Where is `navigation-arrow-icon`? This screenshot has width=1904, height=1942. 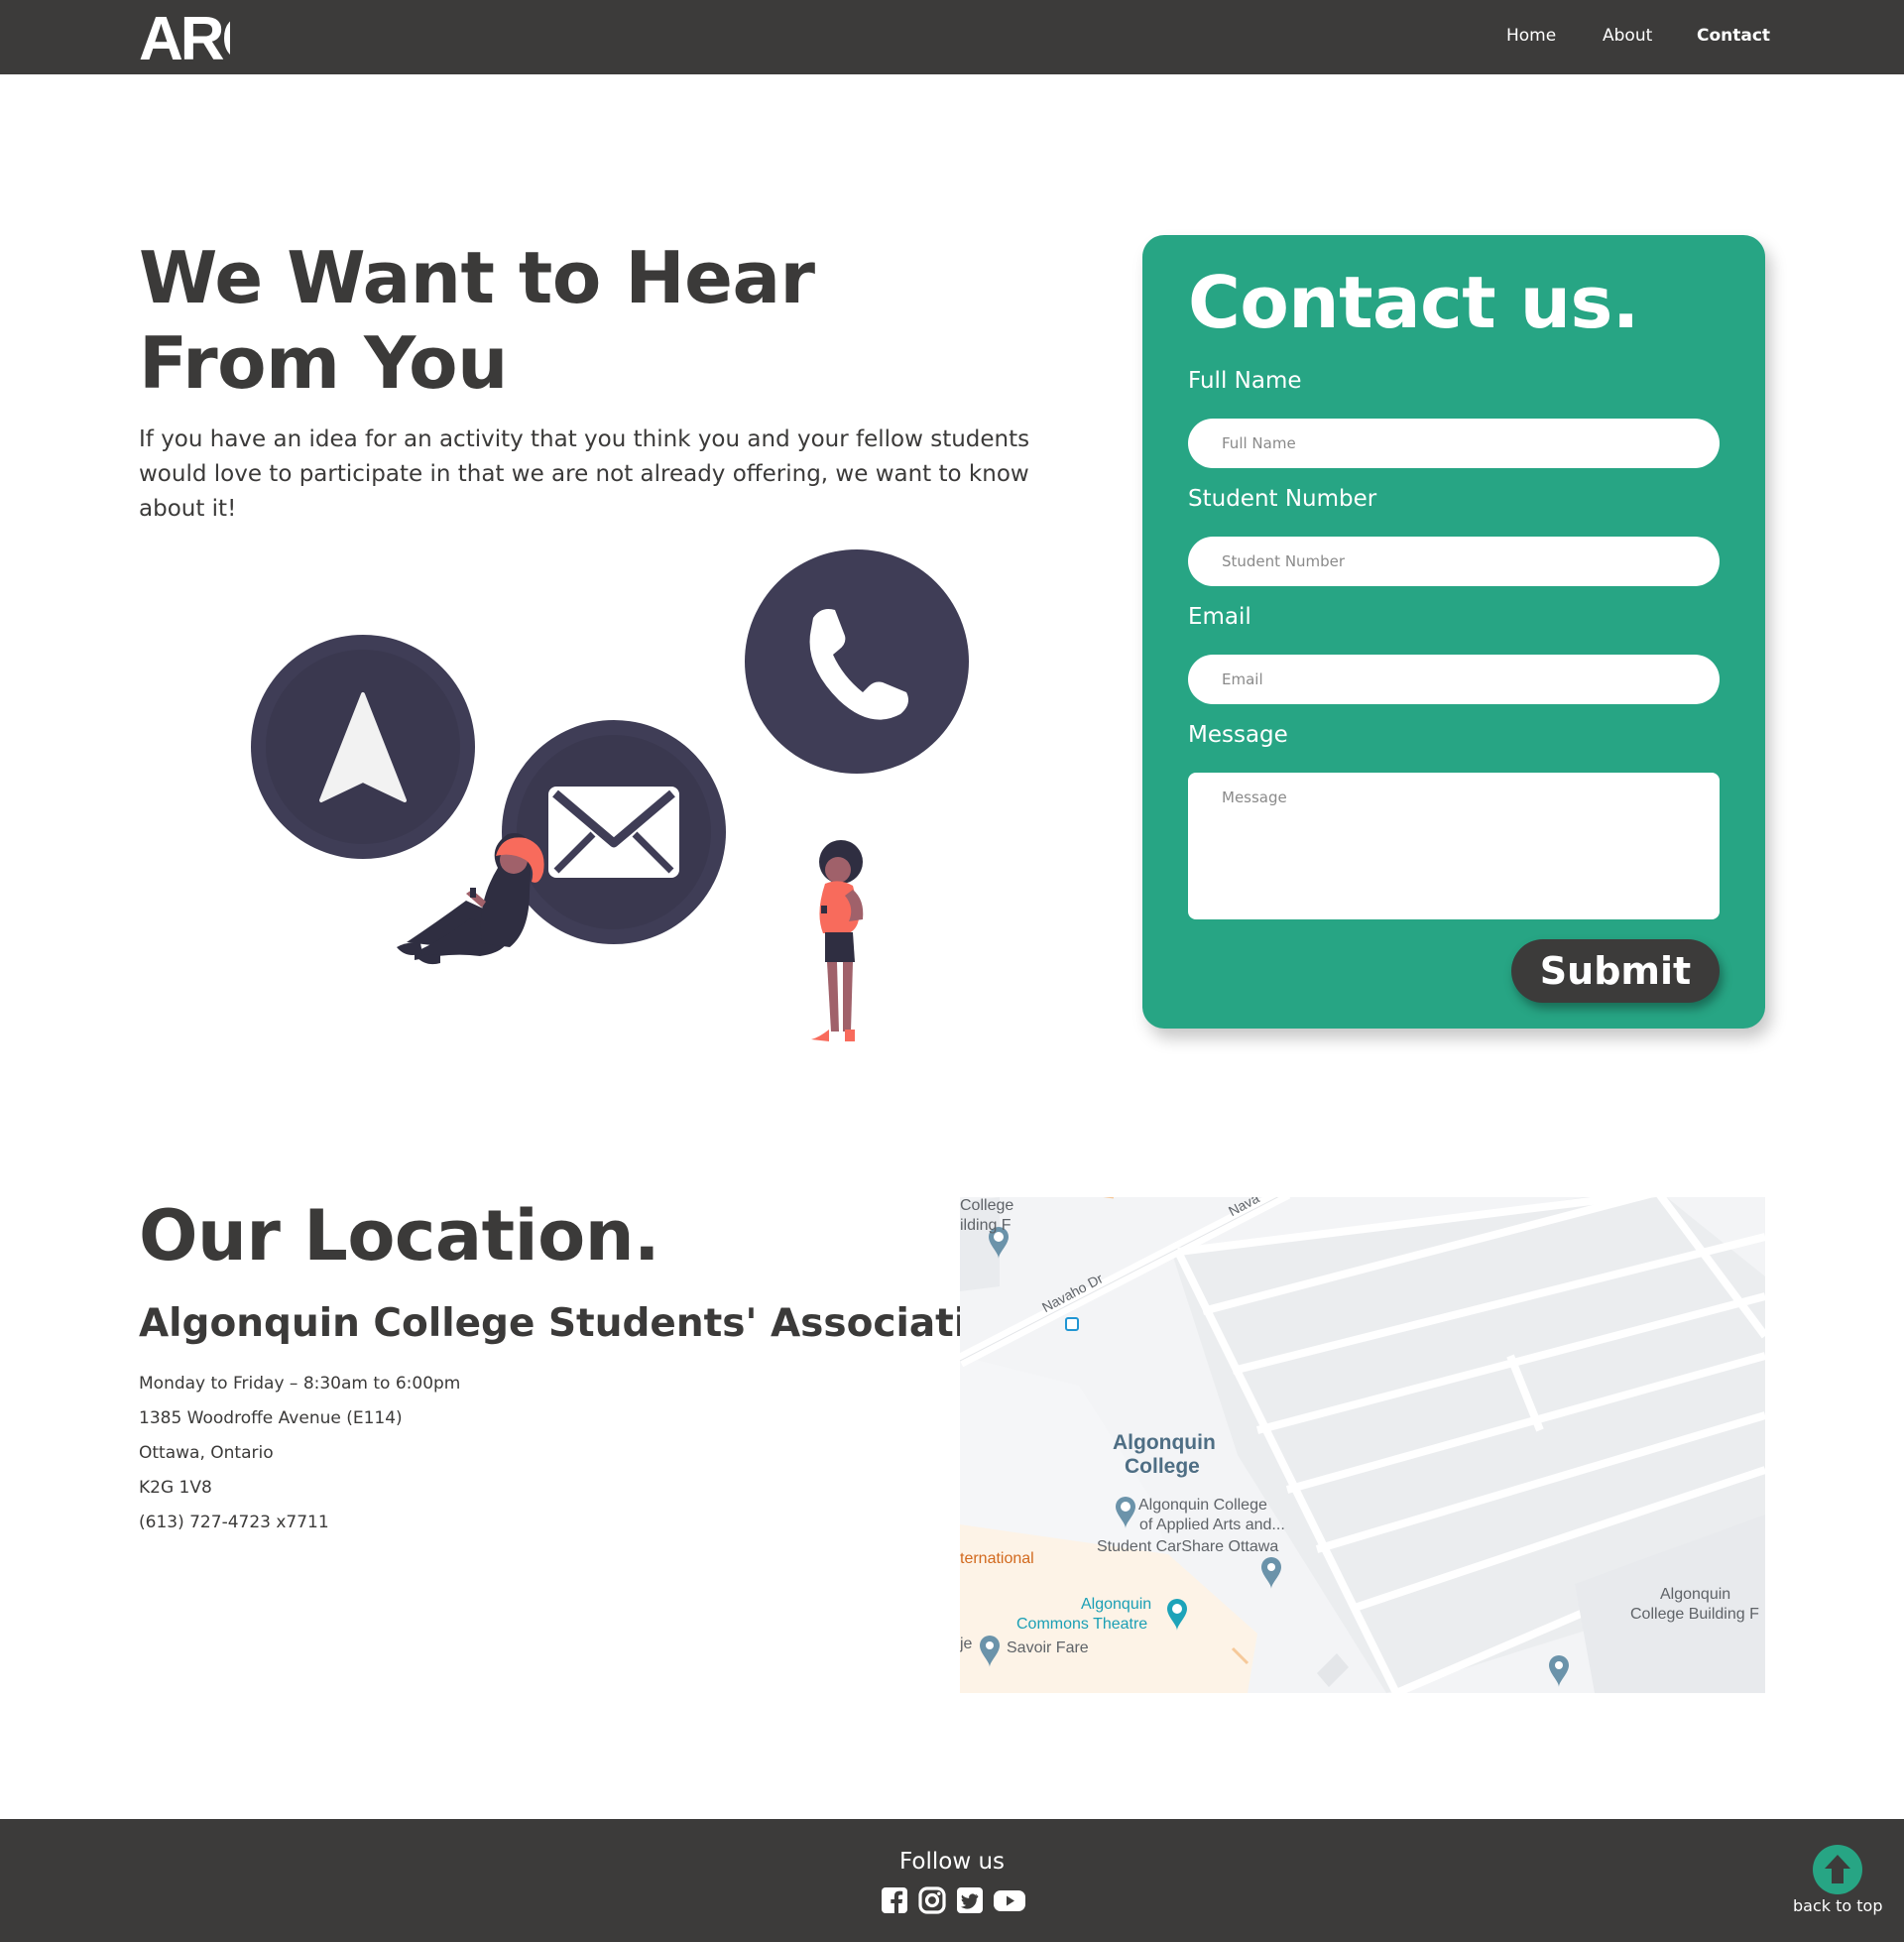
navigation-arrow-icon is located at coordinates (363, 747).